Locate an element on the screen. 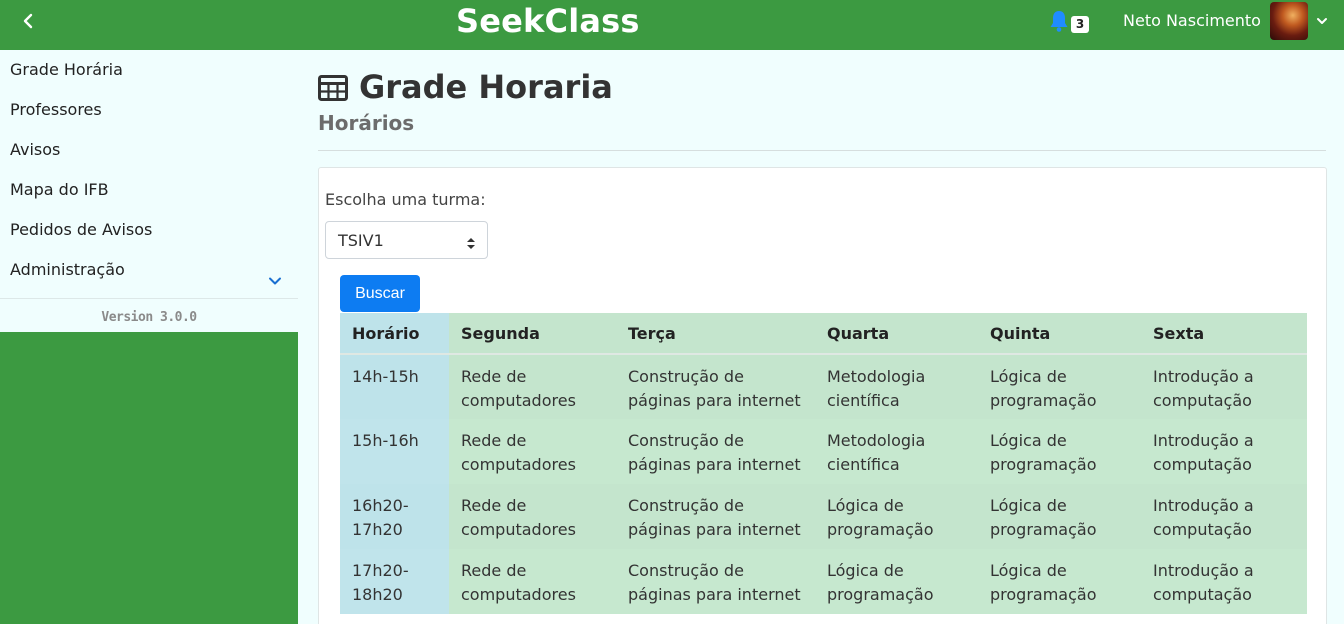 This screenshot has width=1344, height=624. select-arrows-icon is located at coordinates (471, 242).